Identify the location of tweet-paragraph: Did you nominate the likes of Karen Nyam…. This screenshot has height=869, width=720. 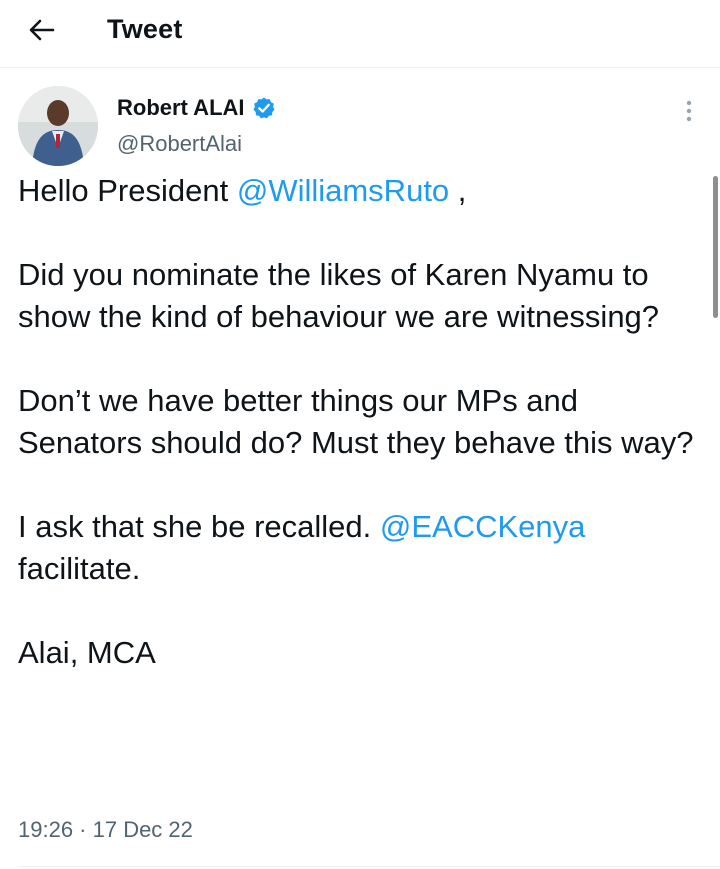
(339, 295).